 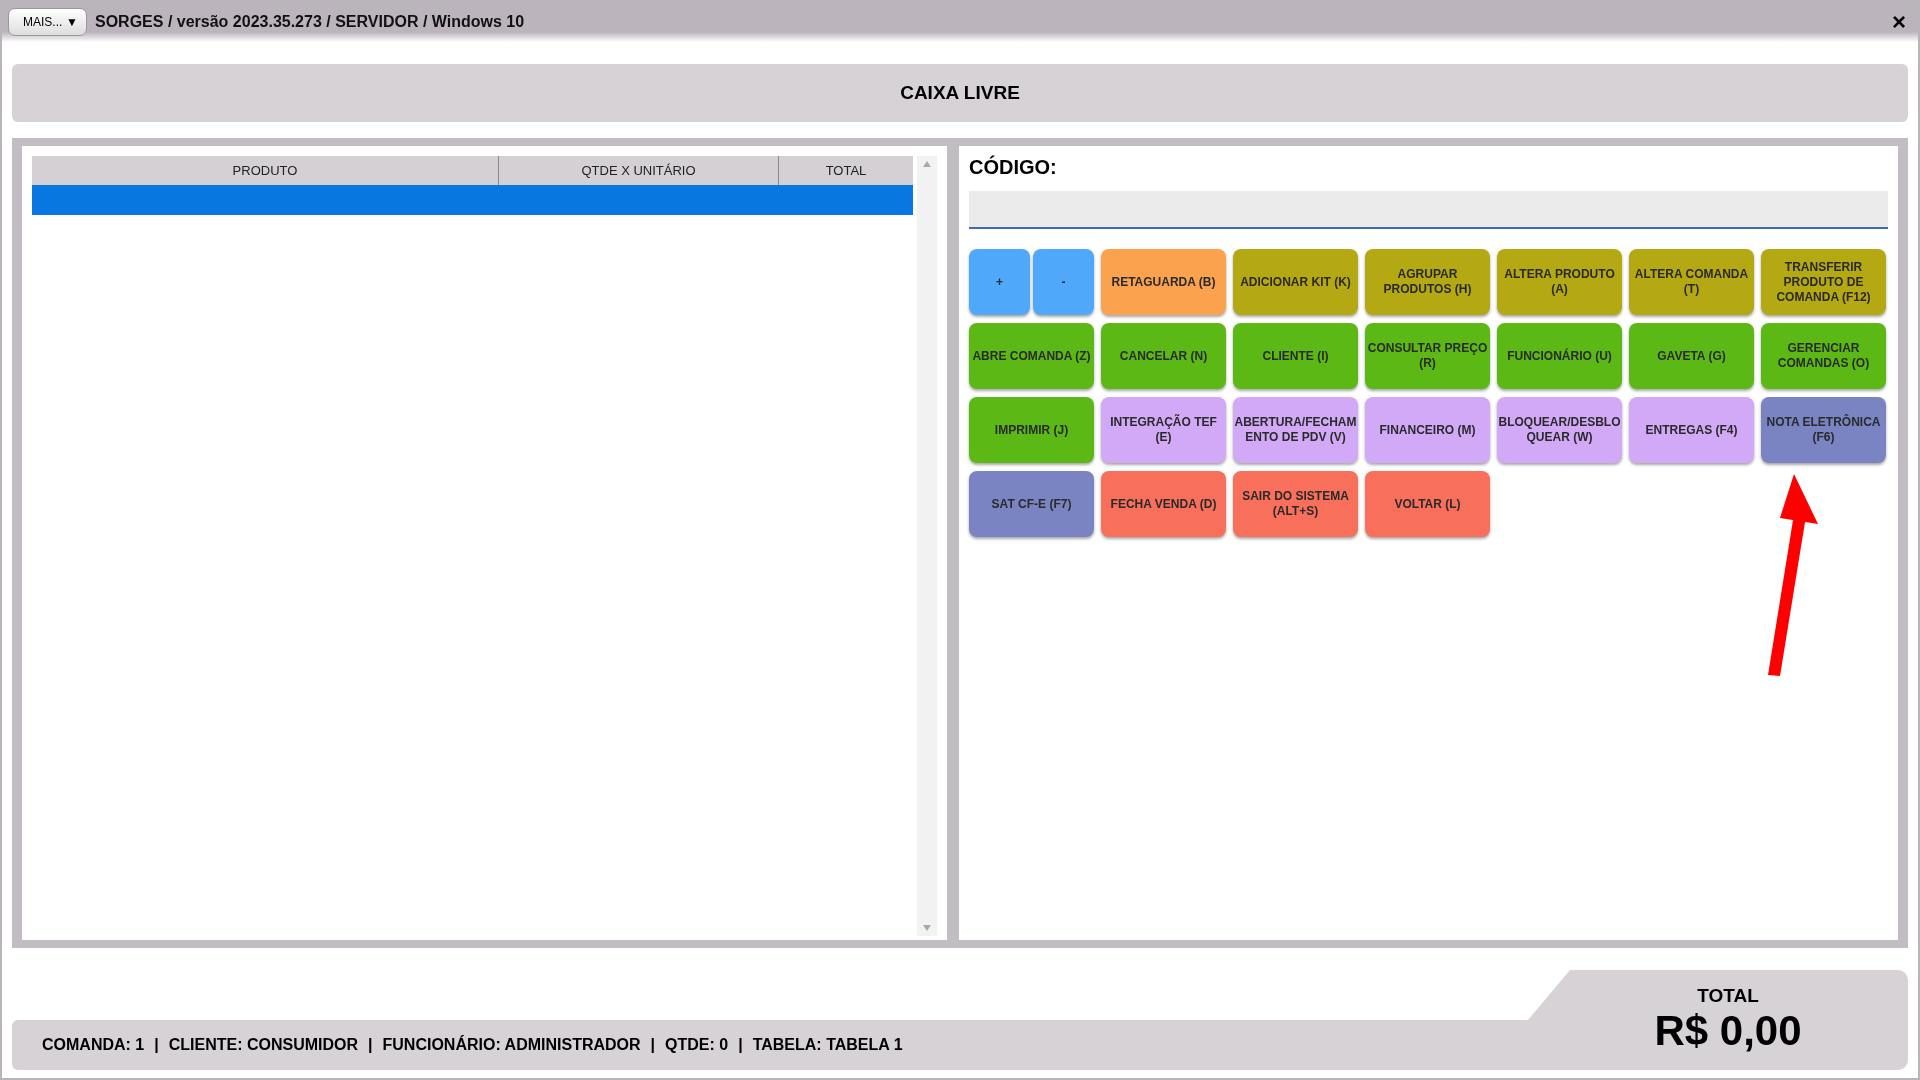 I want to click on status-text: COMANDA: 1, so click(x=93, y=1045).